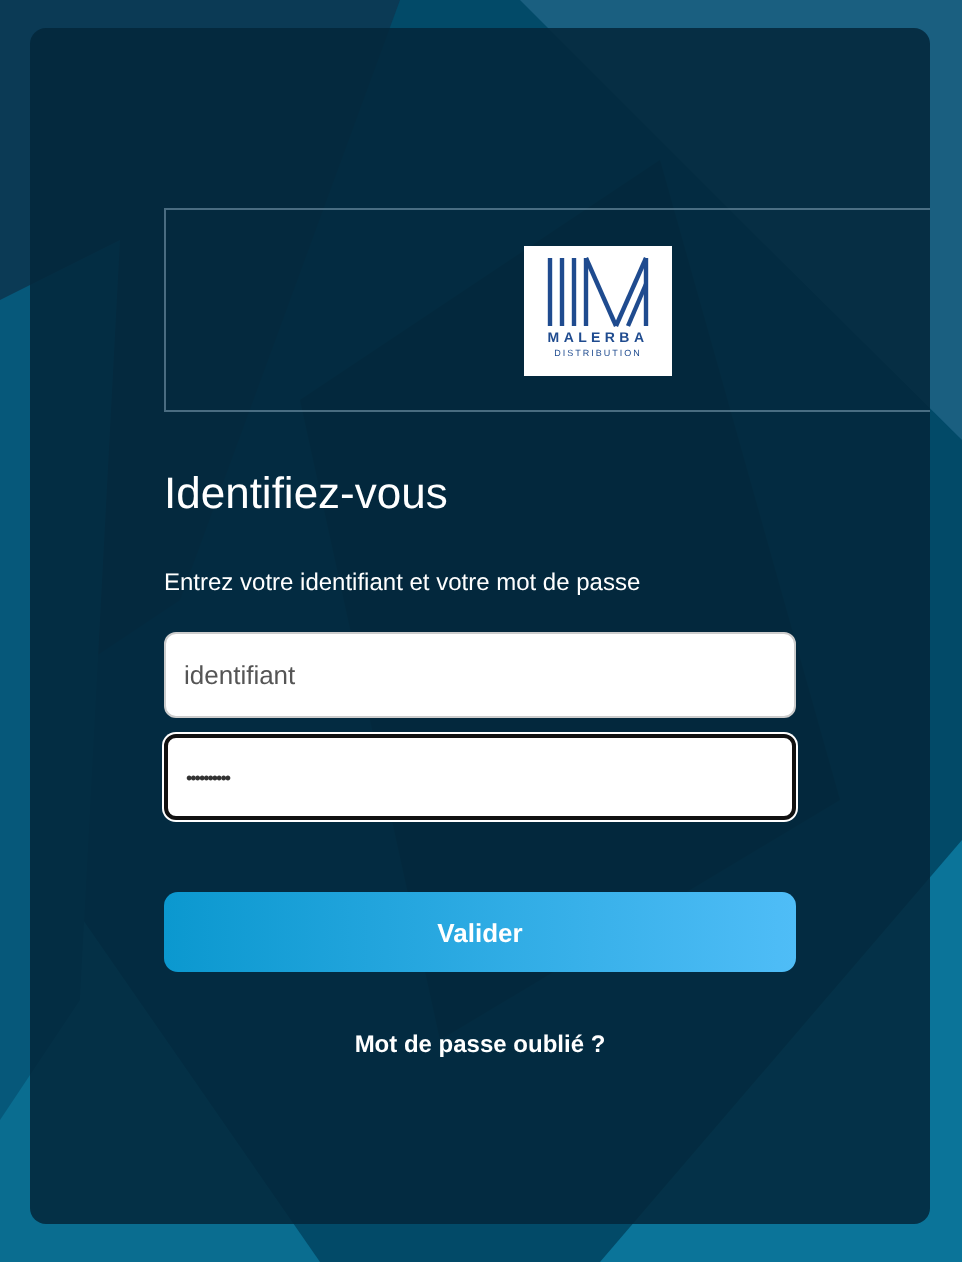 This screenshot has height=1262, width=962. What do you see at coordinates (403, 583) in the screenshot?
I see `instructions: Entrez votre identifiant et votre mot de passe` at bounding box center [403, 583].